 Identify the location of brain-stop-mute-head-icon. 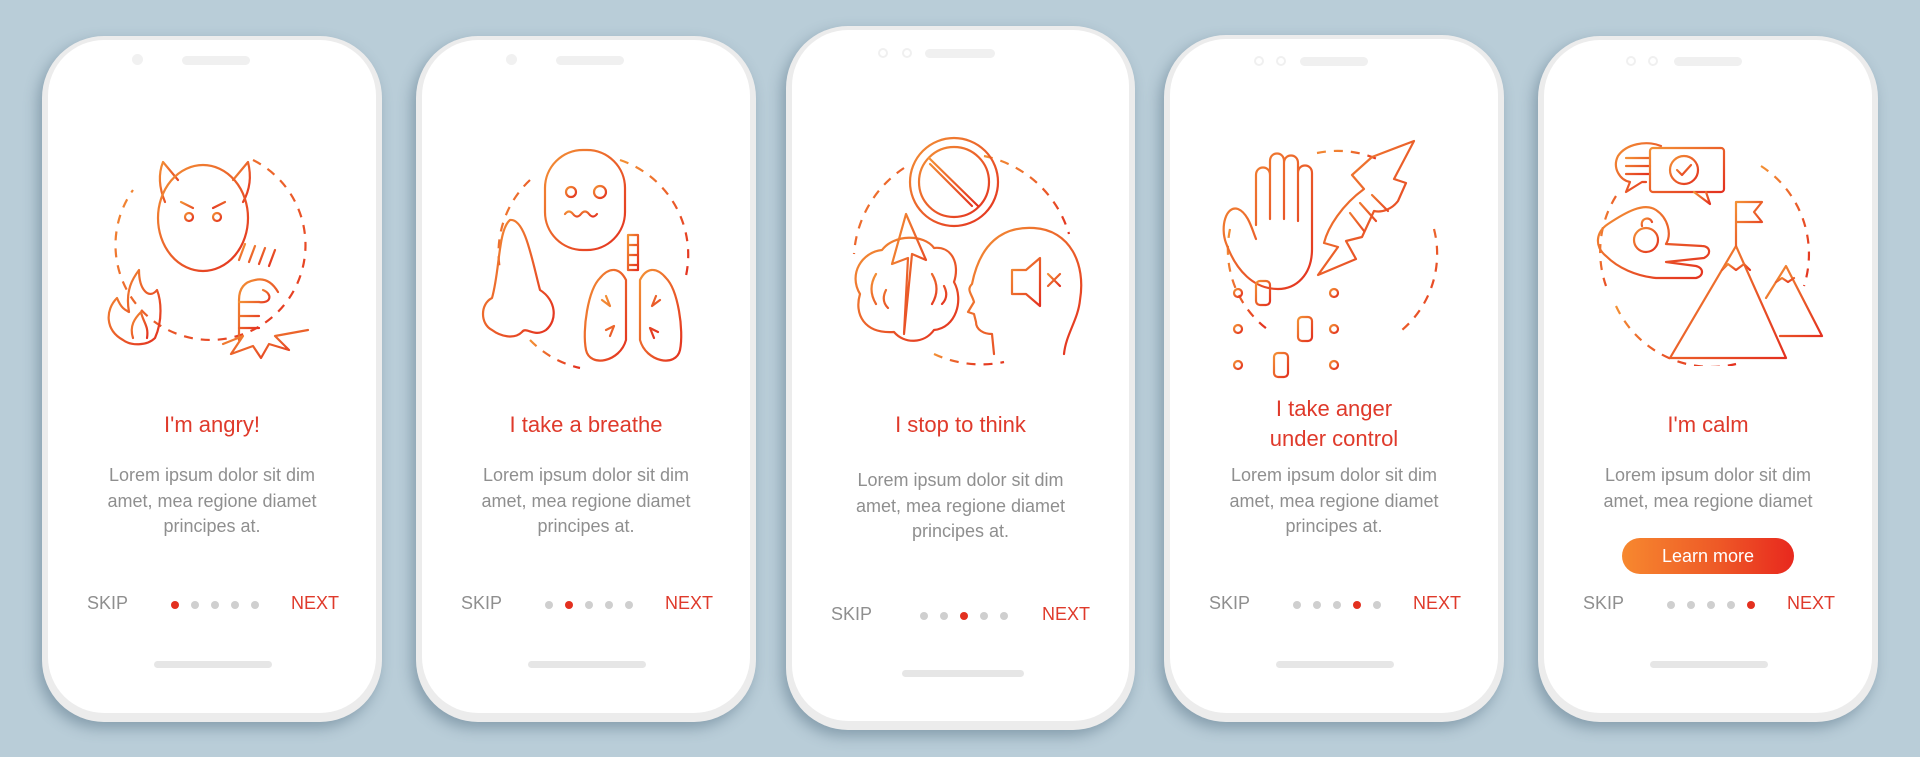
(967, 251).